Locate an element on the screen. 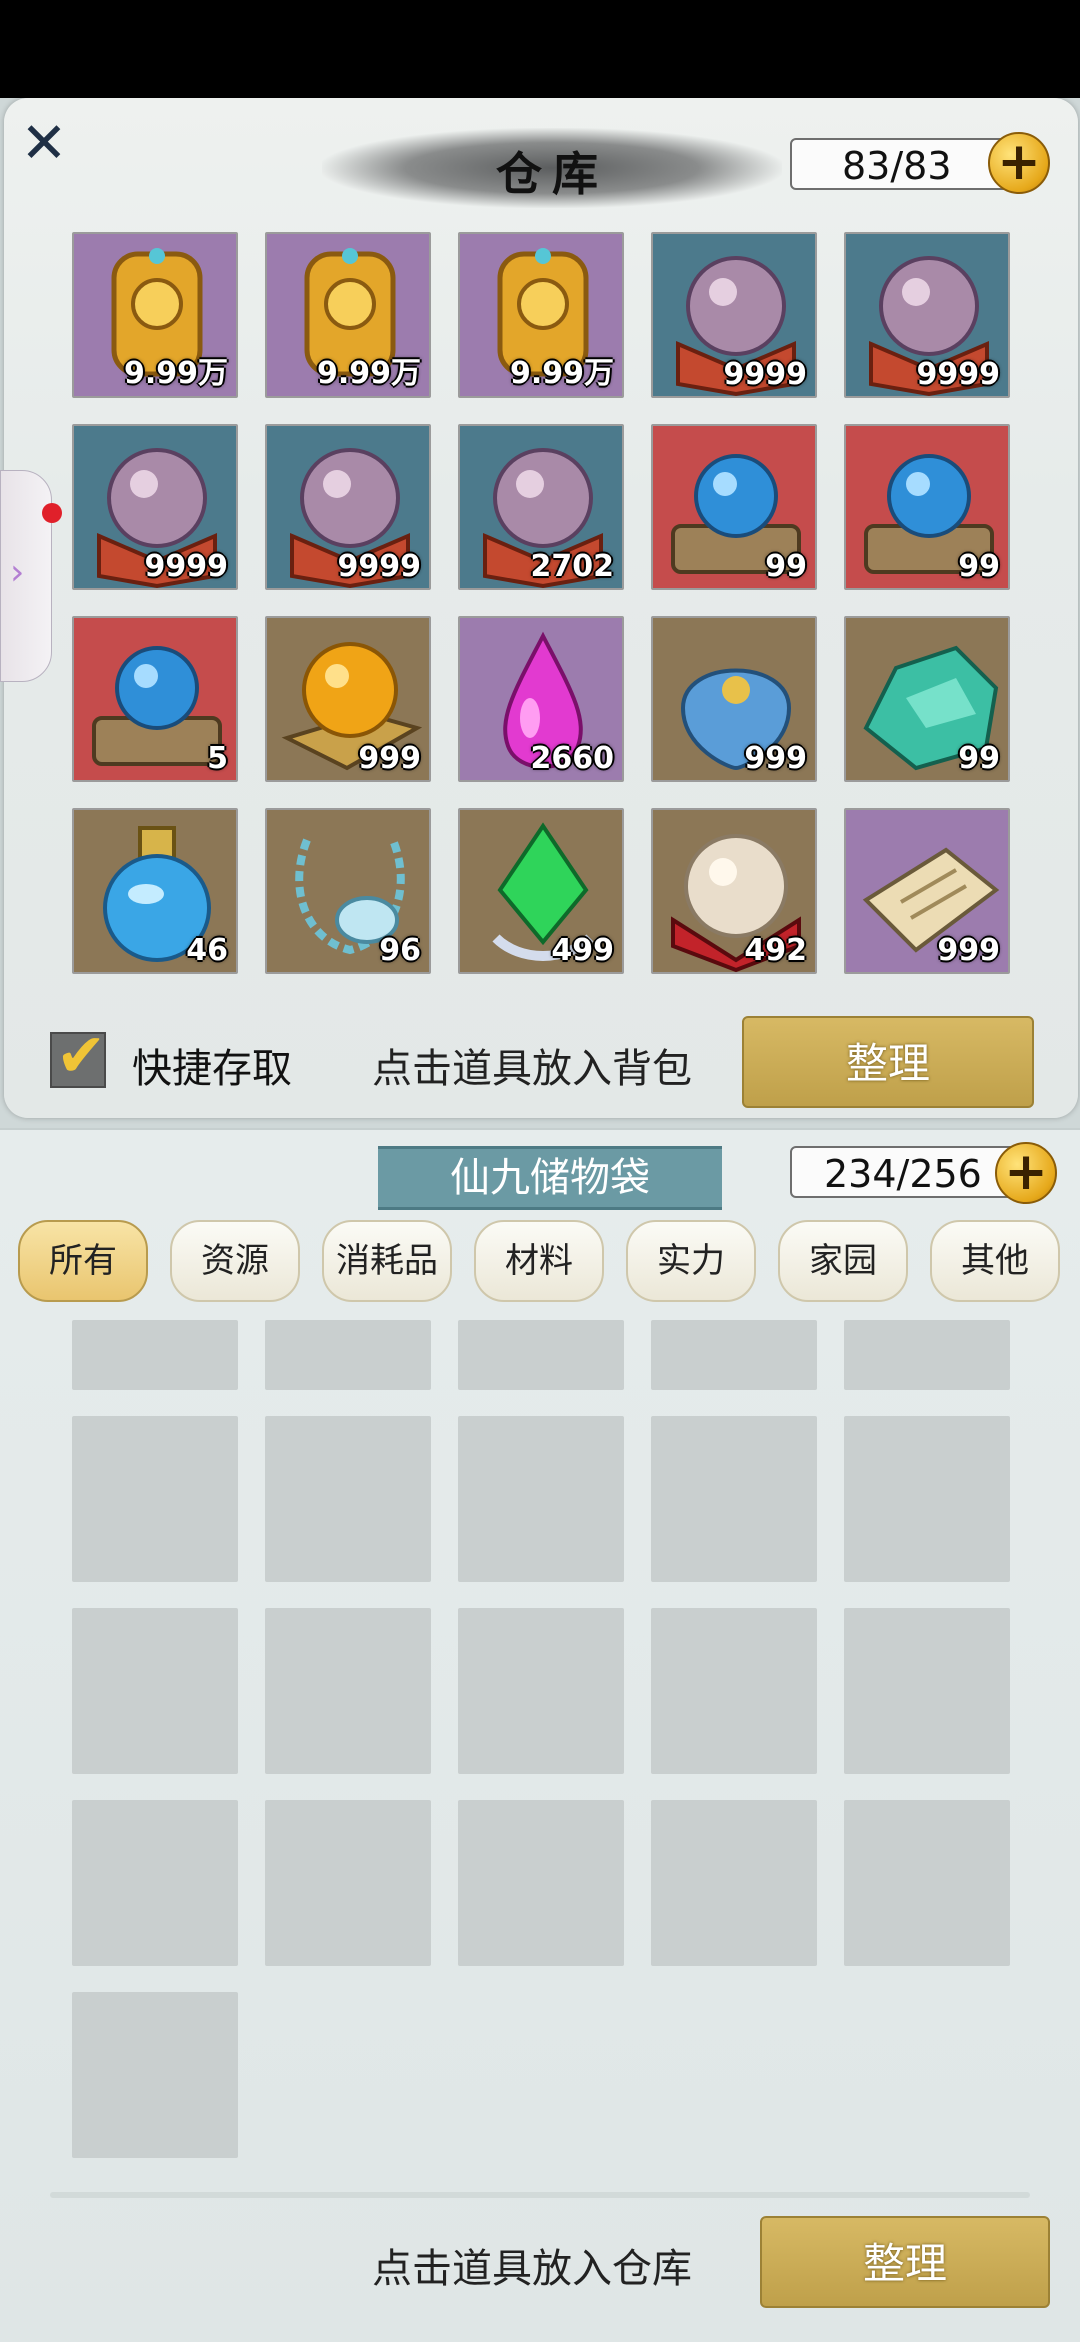 This screenshot has height=2342, width=1080. close-button: ✕ is located at coordinates (44, 144).